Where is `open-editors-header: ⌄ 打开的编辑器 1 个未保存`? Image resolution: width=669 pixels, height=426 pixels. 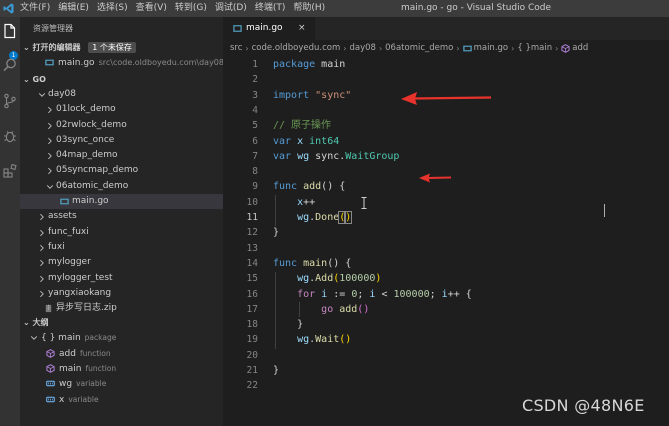
open-editors-header: ⌄ 打开的编辑器 1 个未保存 is located at coordinates (121, 48).